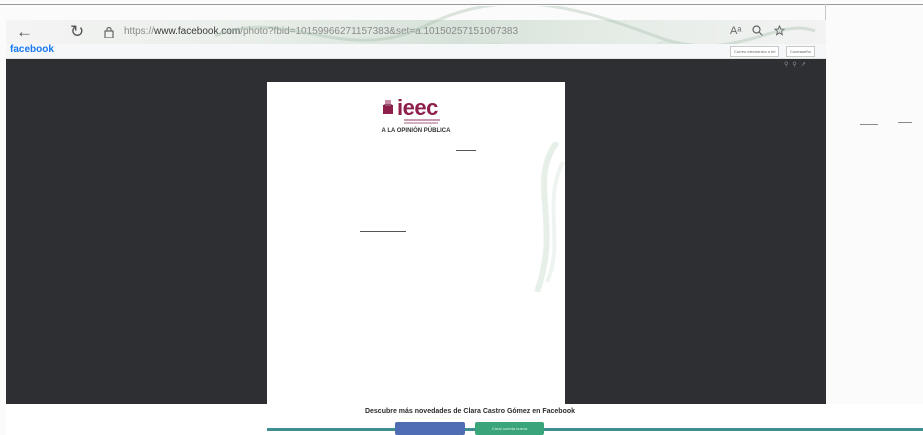 This screenshot has height=435, width=923. I want to click on zoom-out-icon: ⚲, so click(796, 65).